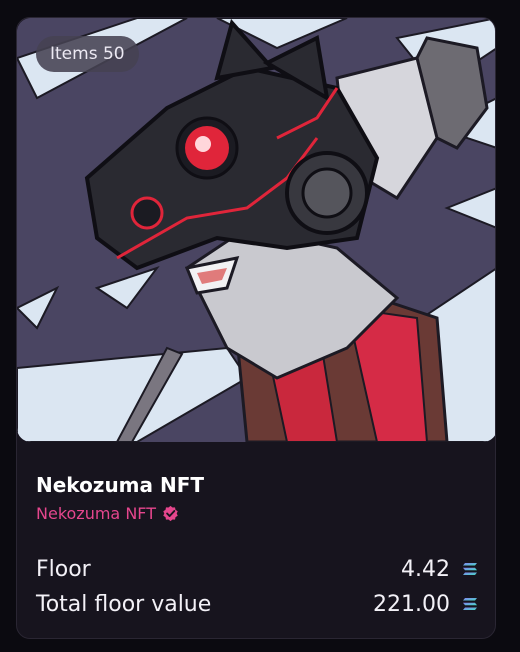 Image resolution: width=520 pixels, height=652 pixels. Describe the element at coordinates (96, 513) in the screenshot. I see `creator-name: Nekozuma NFT` at that location.